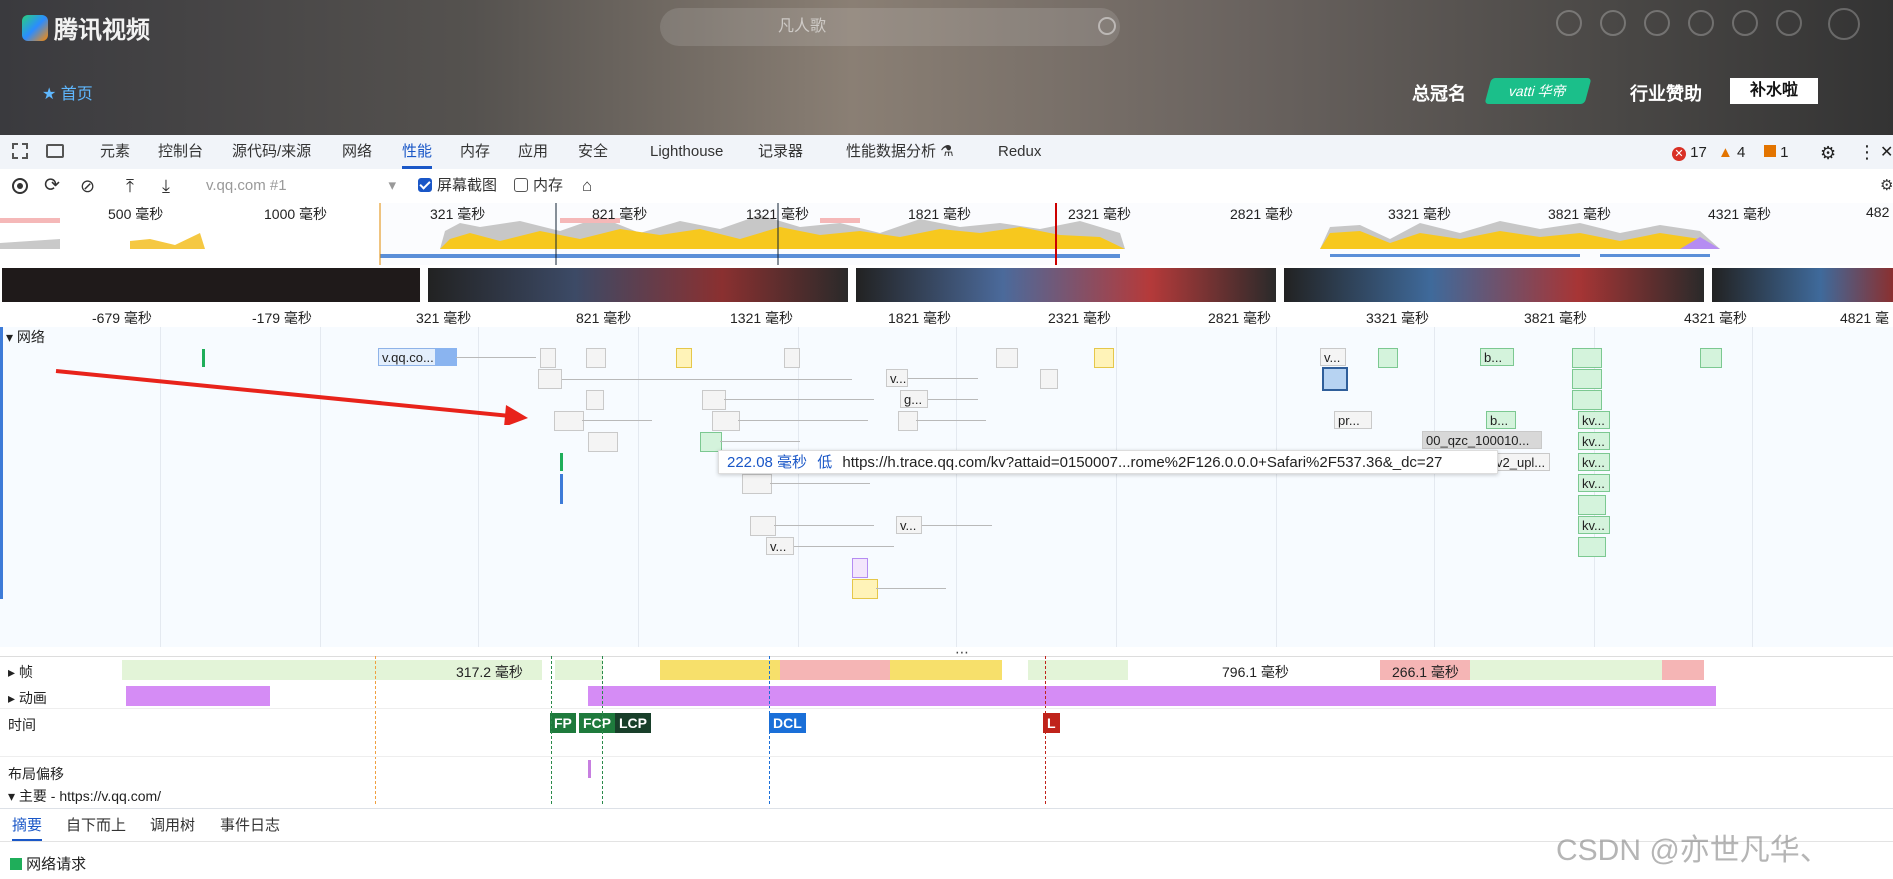 The width and height of the screenshot is (1893, 879). I want to click on issue-count: 1, so click(1776, 152).